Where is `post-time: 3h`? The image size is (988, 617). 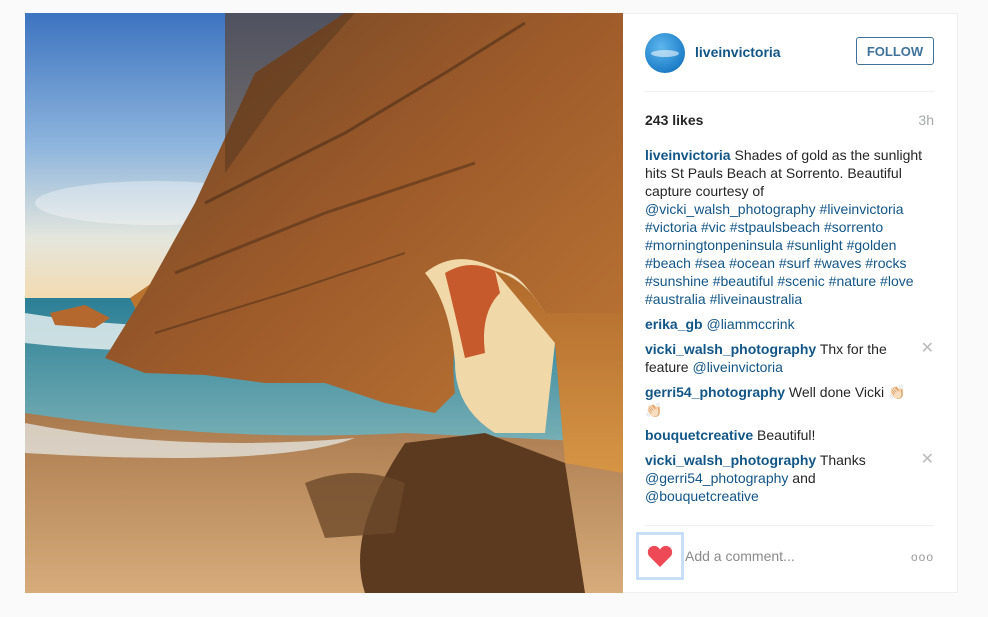
post-time: 3h is located at coordinates (926, 120).